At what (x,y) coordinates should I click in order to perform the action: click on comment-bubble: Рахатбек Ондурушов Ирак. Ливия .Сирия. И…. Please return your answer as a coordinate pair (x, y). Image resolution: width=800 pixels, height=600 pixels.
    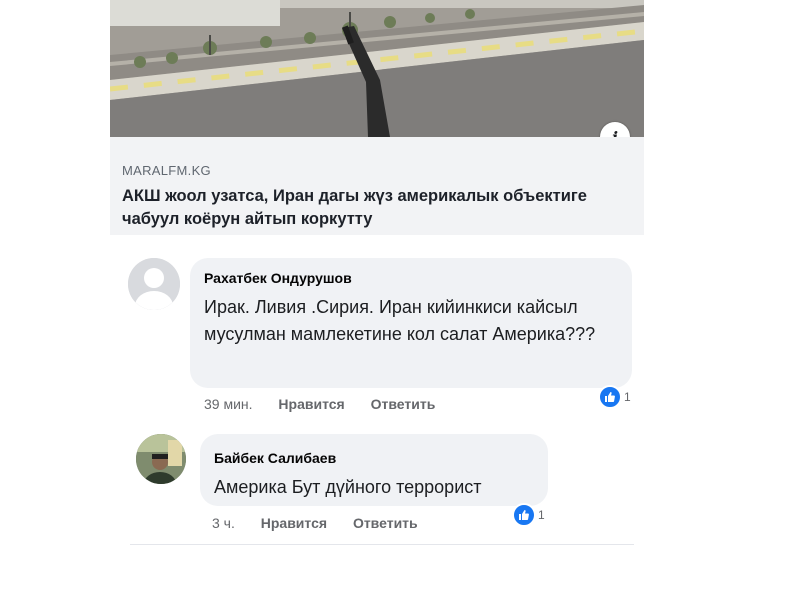
    Looking at the image, I should click on (411, 323).